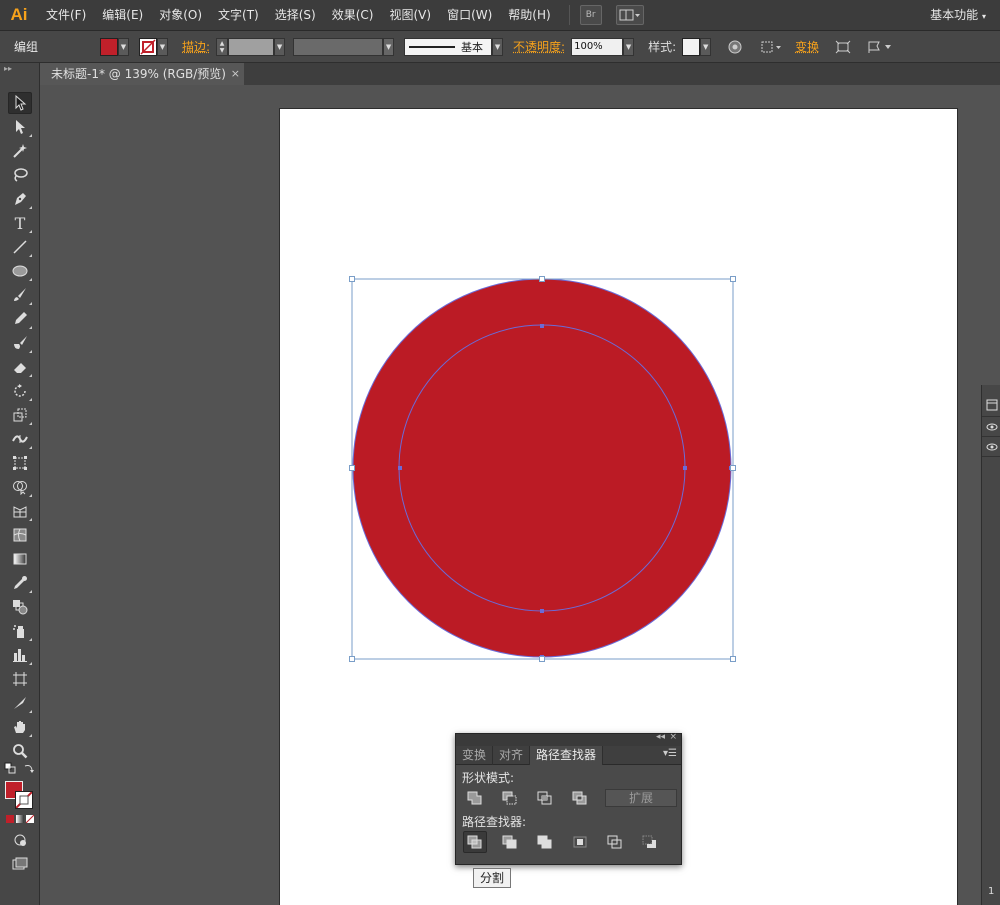  Describe the element at coordinates (280, 46) in the screenshot. I see `stroke-weight-dropdown: ▼` at that location.